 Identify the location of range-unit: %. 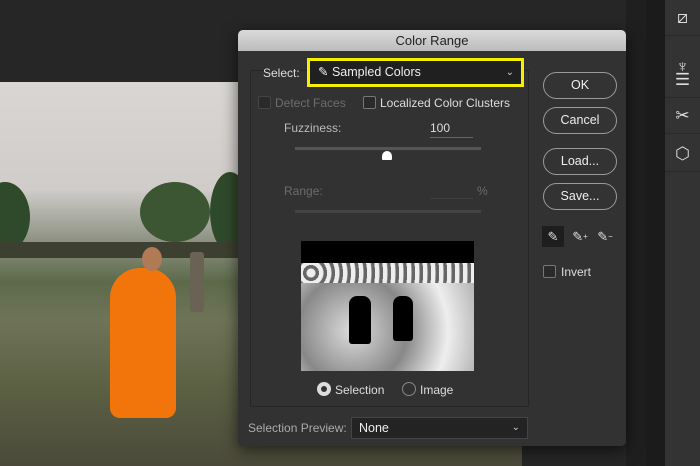
(482, 191).